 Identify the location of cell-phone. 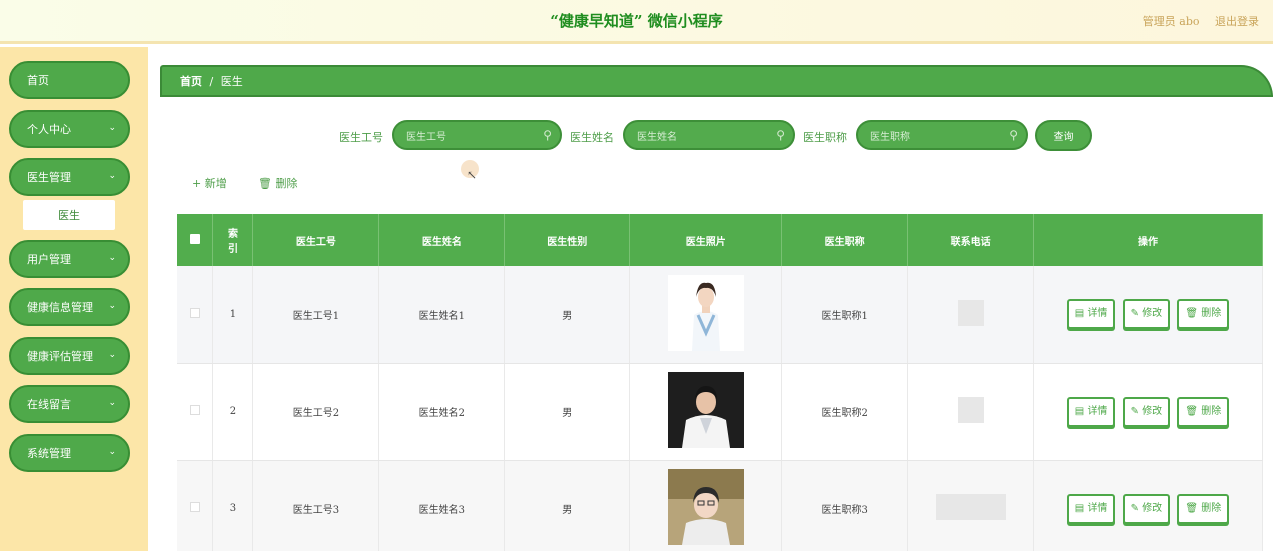
(971, 505).